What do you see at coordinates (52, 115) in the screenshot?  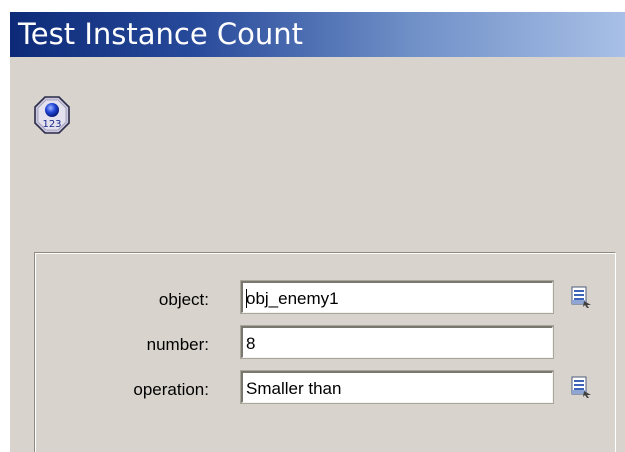 I see `instance-count-icon: 123` at bounding box center [52, 115].